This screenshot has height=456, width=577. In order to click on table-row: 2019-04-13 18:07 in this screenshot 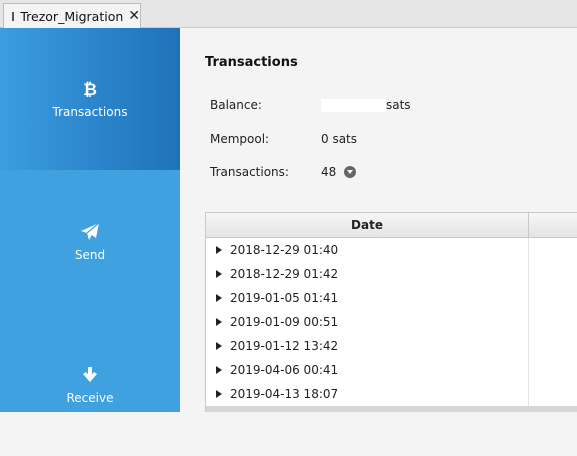, I will do `click(391, 394)`.